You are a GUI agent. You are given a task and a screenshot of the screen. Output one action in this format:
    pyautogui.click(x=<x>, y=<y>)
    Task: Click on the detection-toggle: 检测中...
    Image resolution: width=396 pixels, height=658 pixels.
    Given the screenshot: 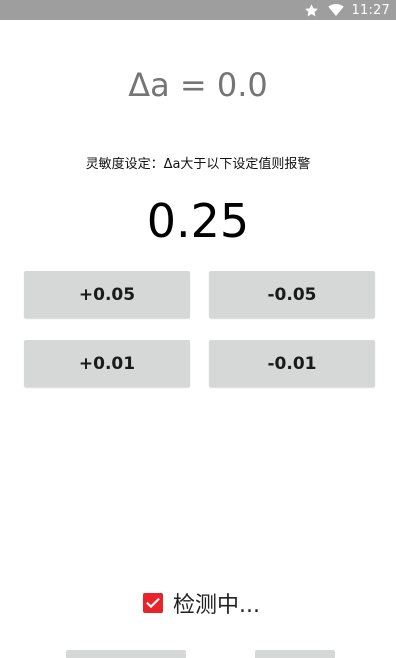 What is the action you would take?
    pyautogui.click(x=201, y=603)
    